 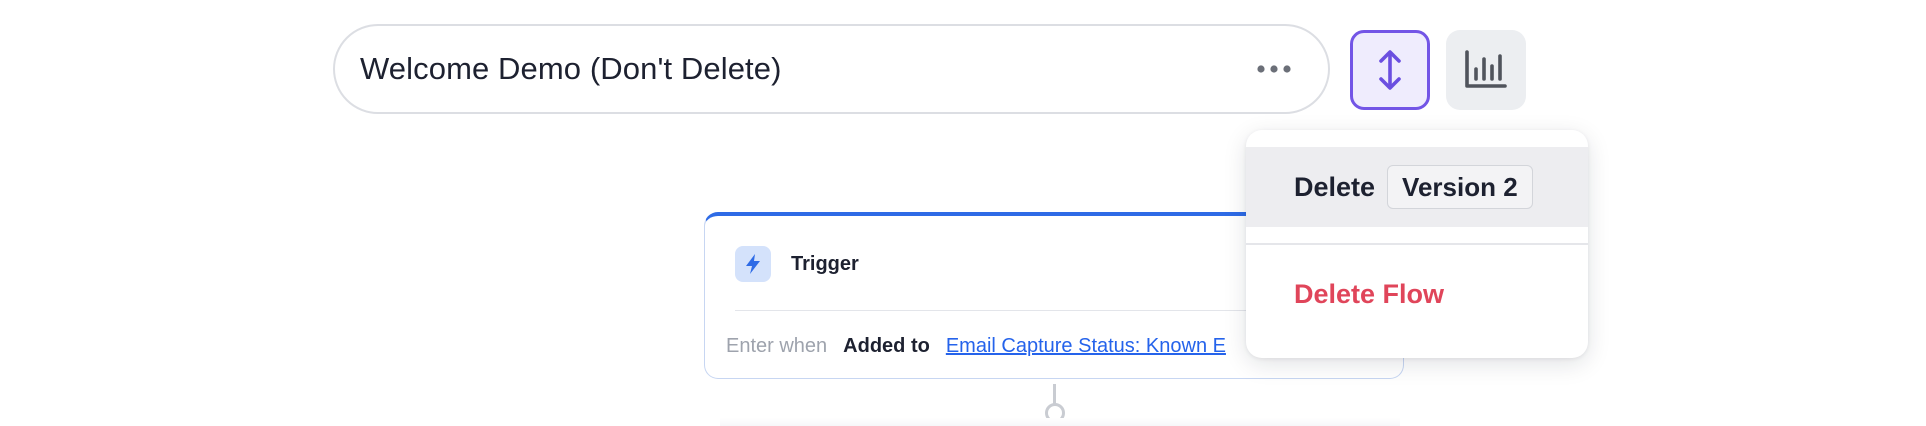 I want to click on menu-item-delete-version: Delete Version 2, so click(x=1417, y=187).